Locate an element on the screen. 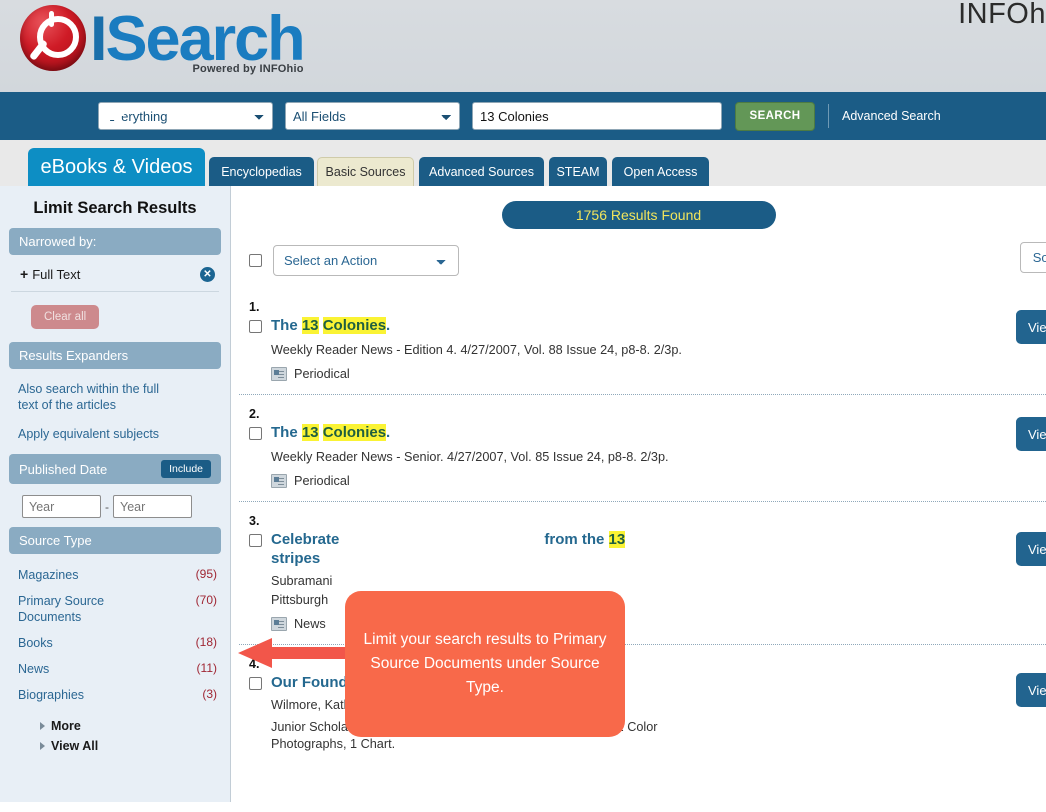 This screenshot has width=1046, height=812. logo-text: ISearch Powered by INFOhio is located at coordinates (198, 39).